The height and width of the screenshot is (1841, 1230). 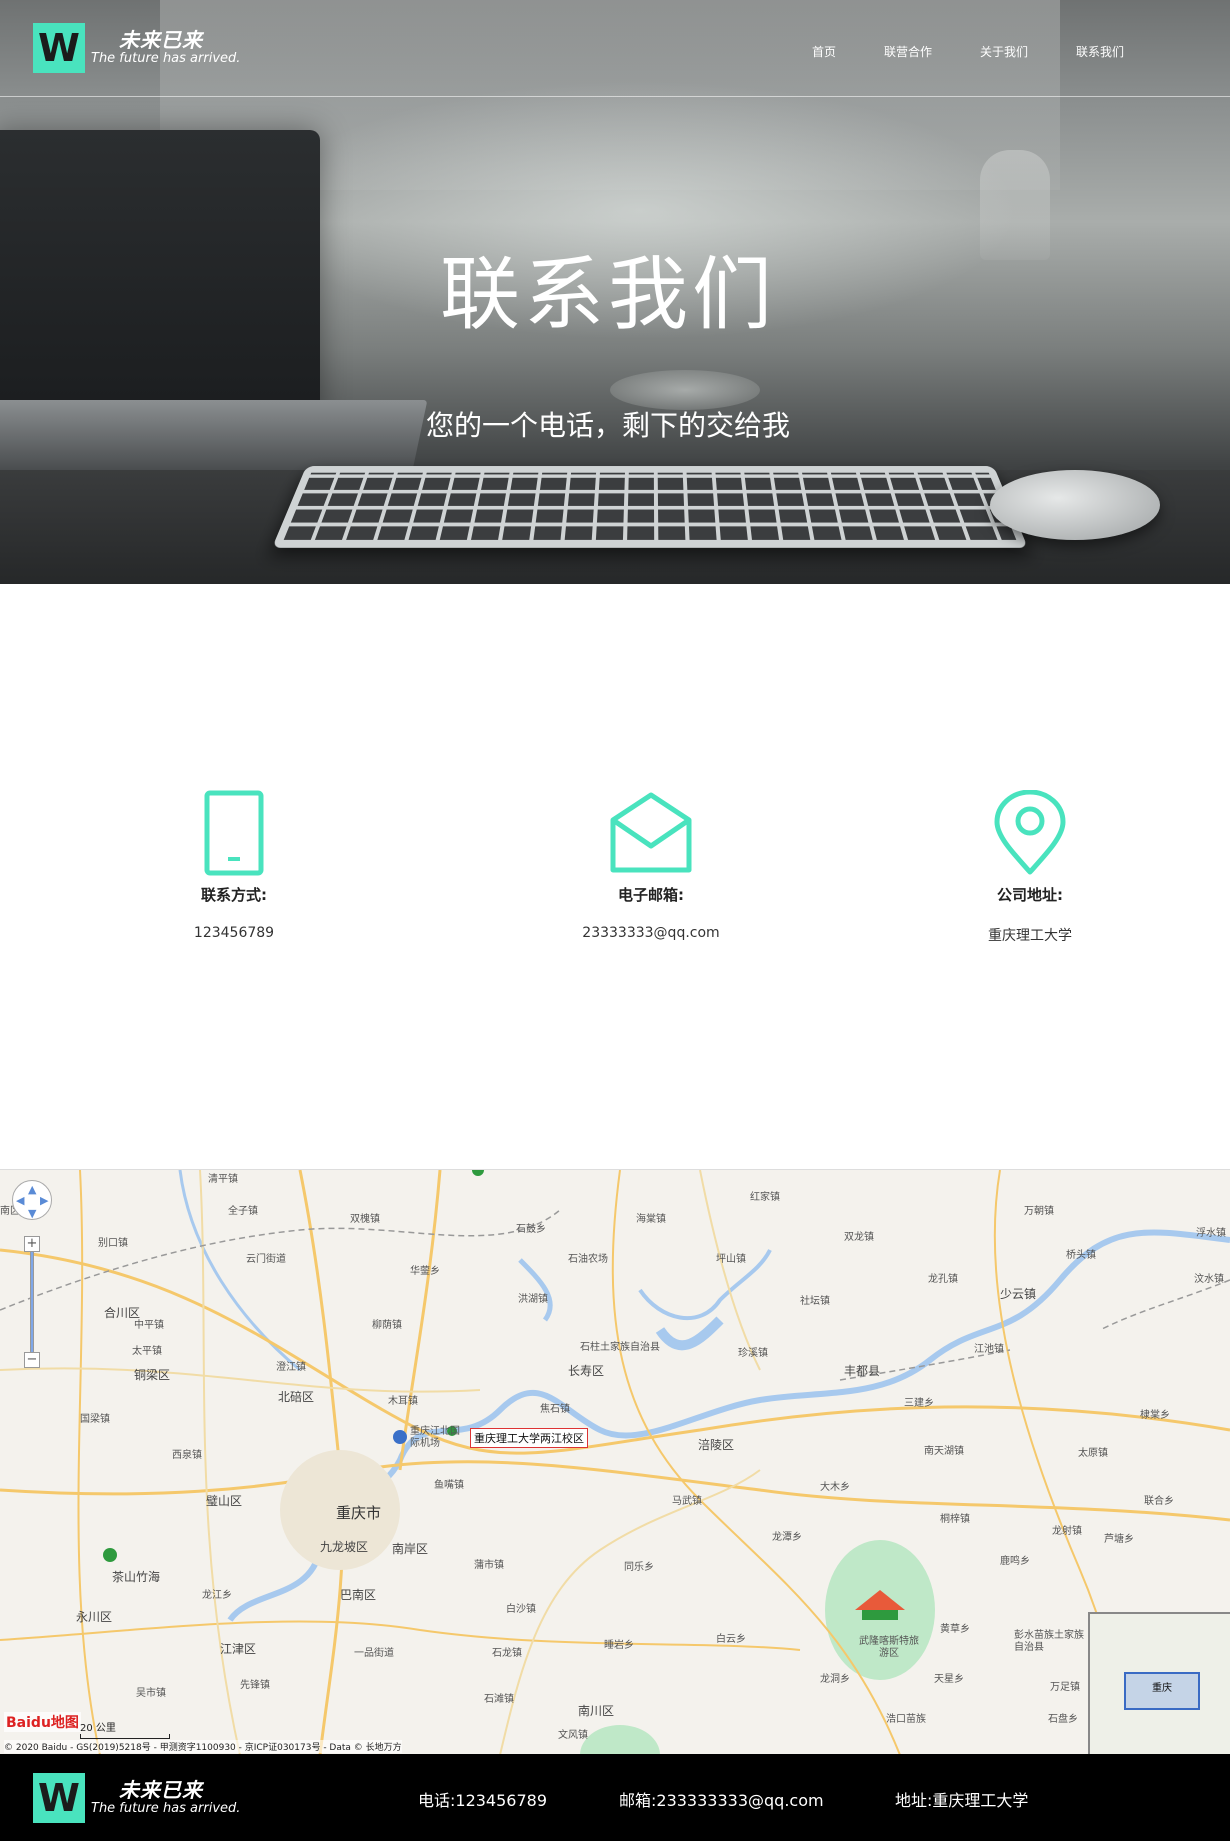 I want to click on map-place: 太平镇, so click(x=147, y=1351).